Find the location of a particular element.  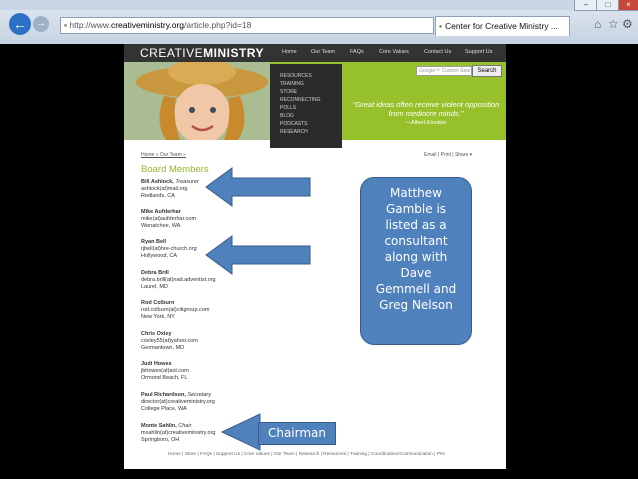

member-email: msahlin(at)creativeministry.org is located at coordinates (178, 433).